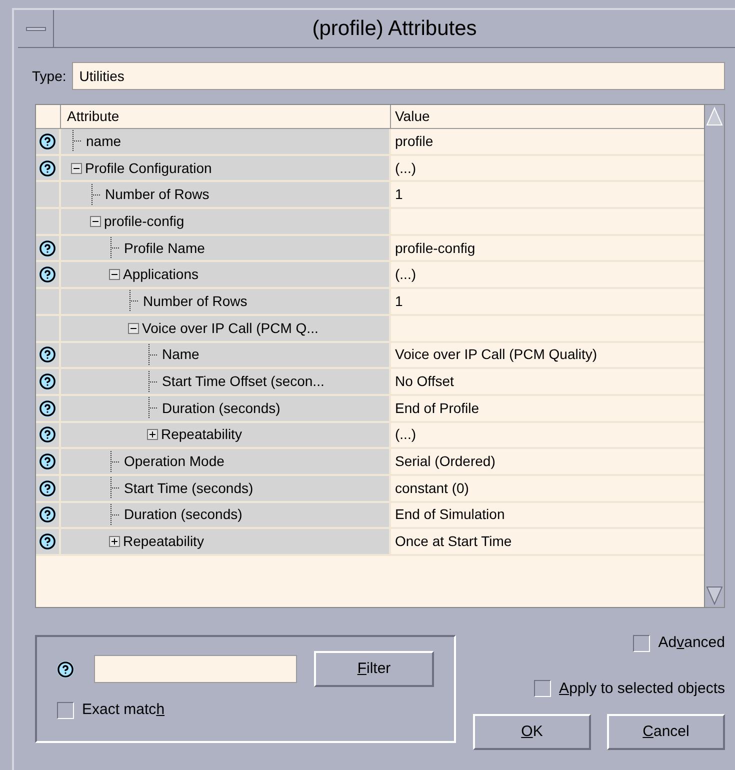 The width and height of the screenshot is (735, 770). Describe the element at coordinates (424, 381) in the screenshot. I see `attribute-value: No Offset` at that location.